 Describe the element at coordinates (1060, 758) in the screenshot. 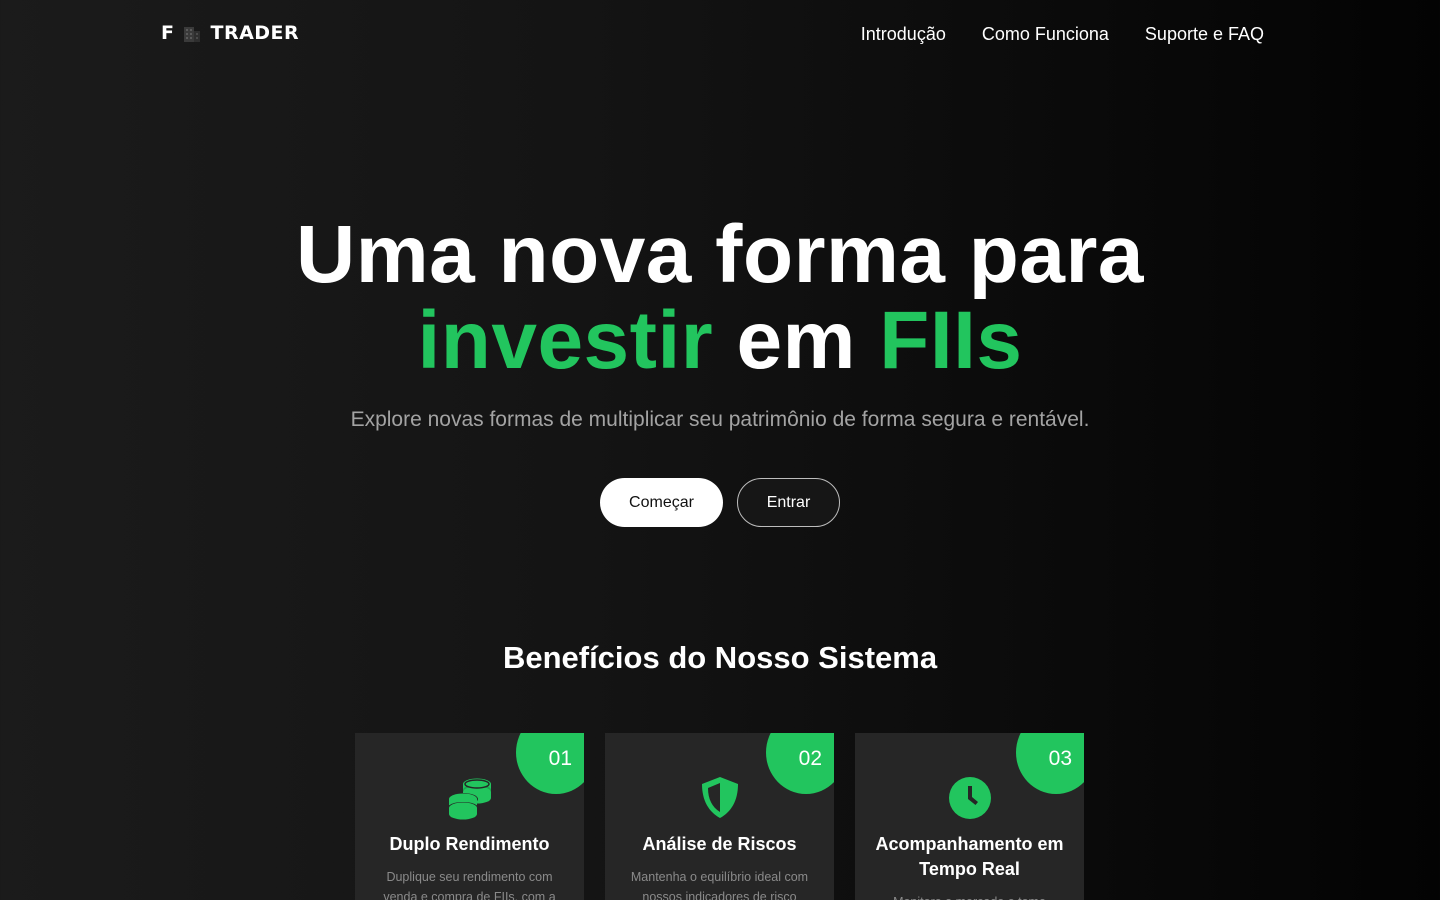

I see `card-number: 03` at that location.